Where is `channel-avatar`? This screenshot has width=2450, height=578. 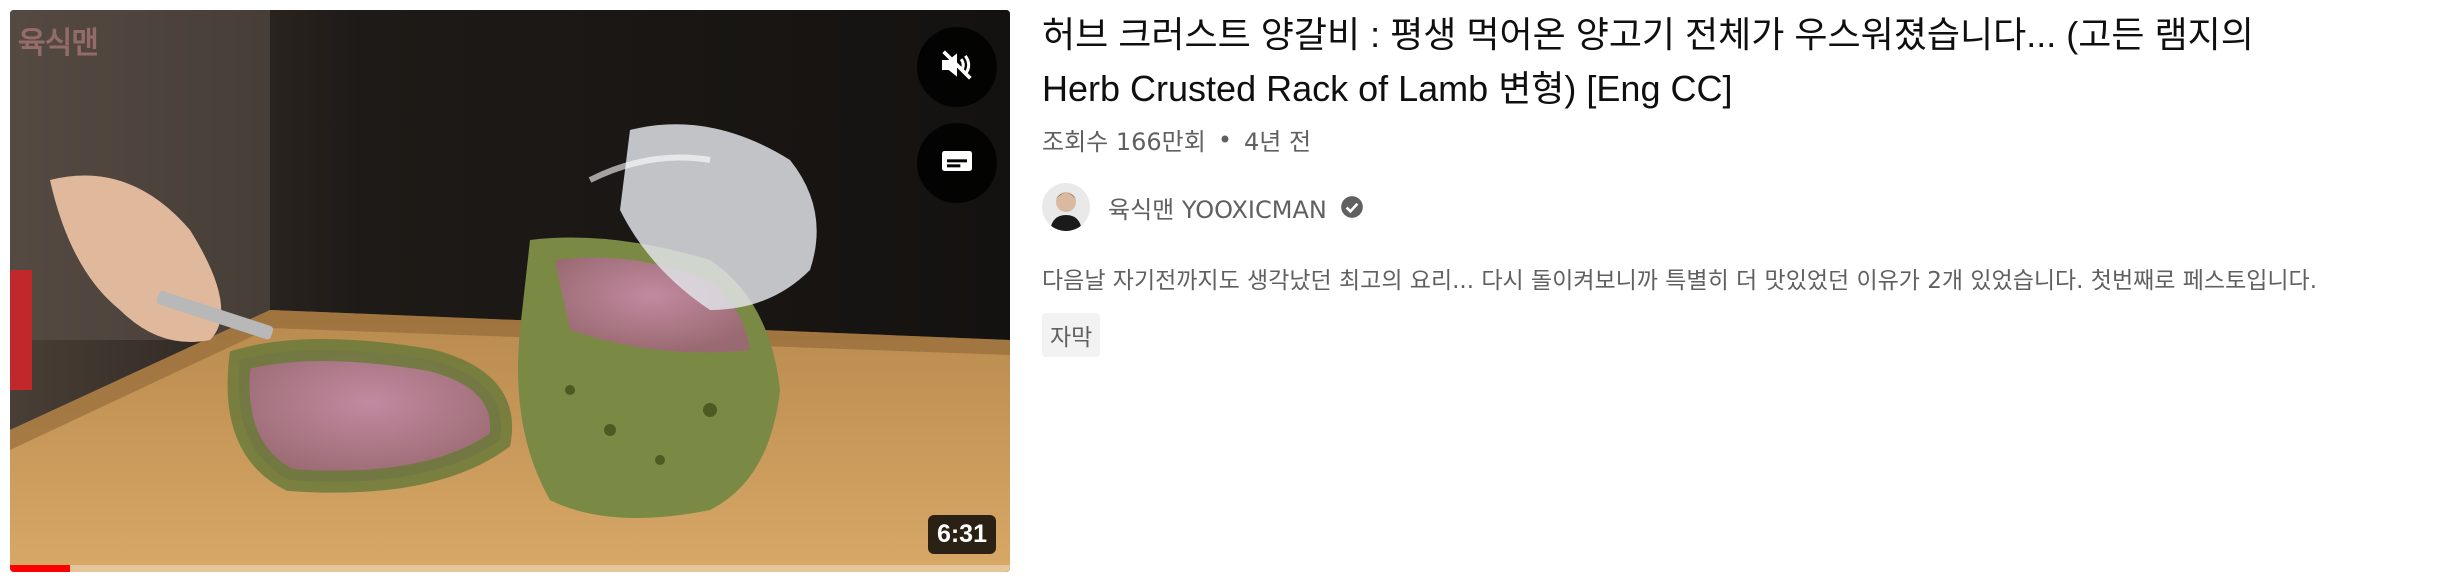
channel-avatar is located at coordinates (1066, 207).